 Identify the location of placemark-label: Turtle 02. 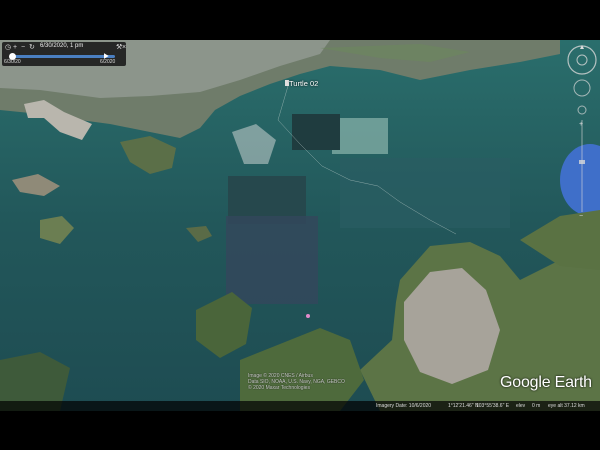
(303, 83).